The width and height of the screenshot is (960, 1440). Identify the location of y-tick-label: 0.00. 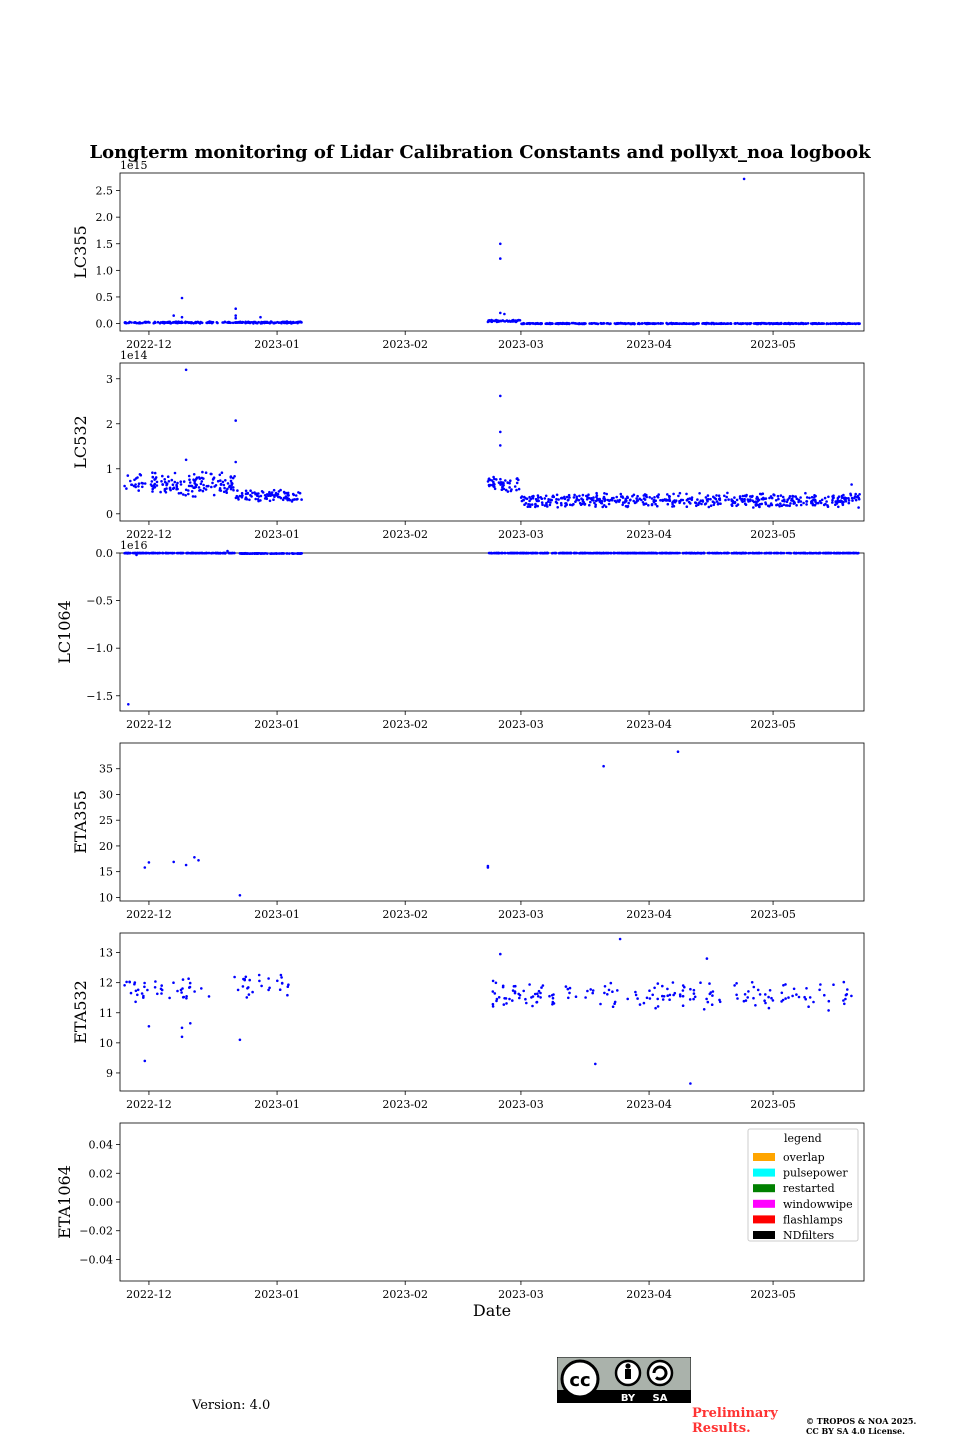
(101, 1202).